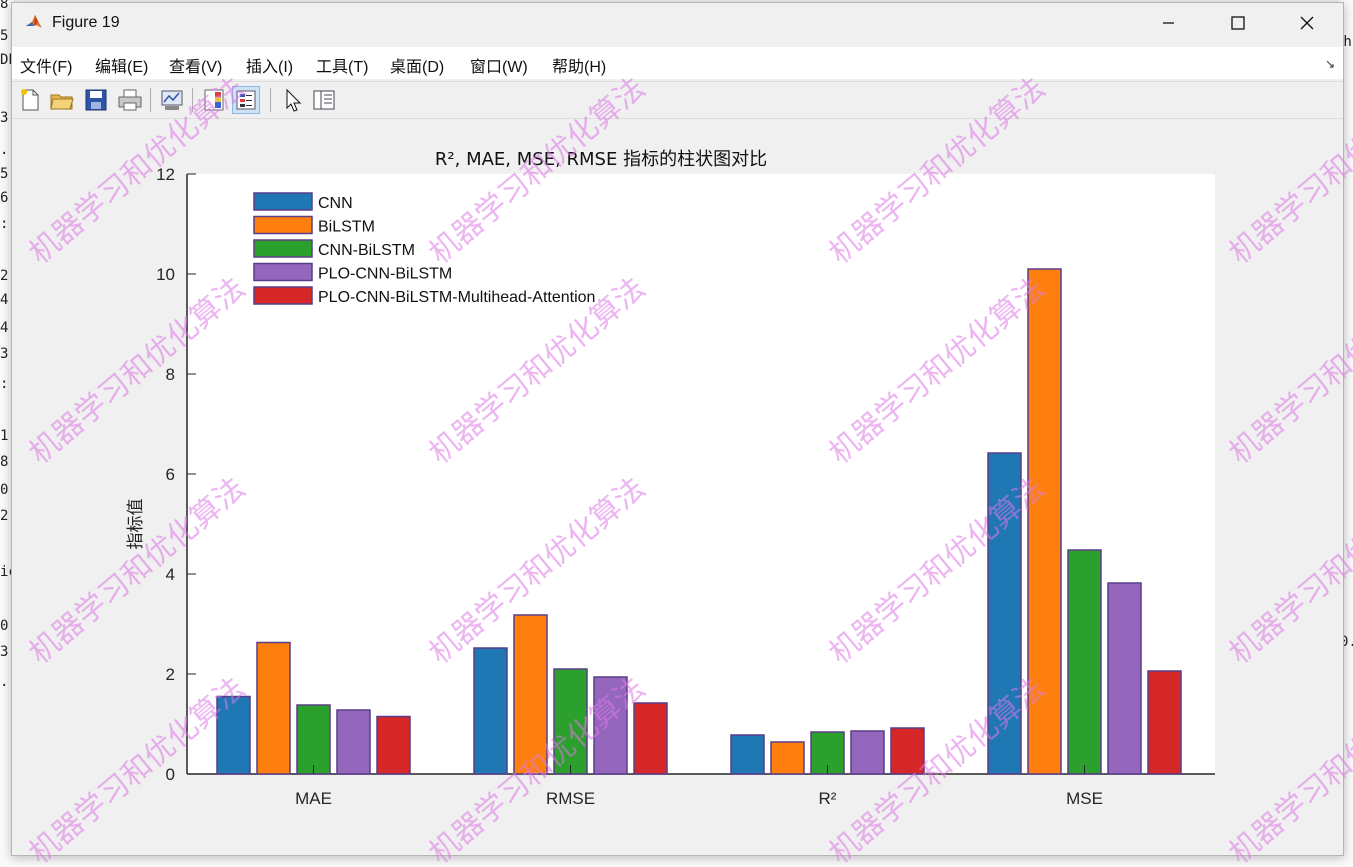 Image resolution: width=1353 pixels, height=867 pixels. I want to click on y-tick-label: 12, so click(165, 174).